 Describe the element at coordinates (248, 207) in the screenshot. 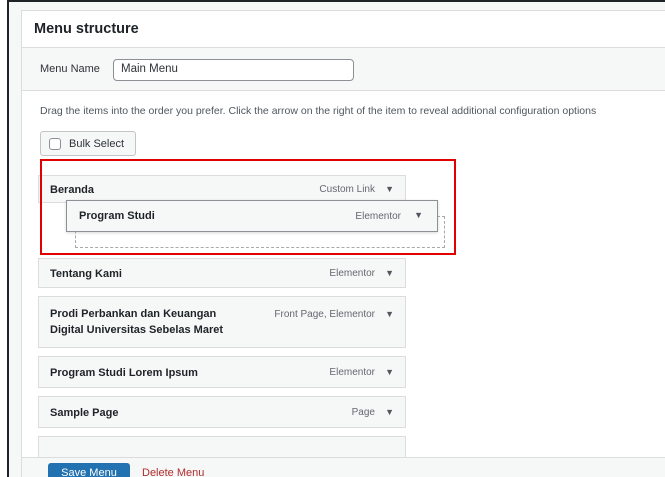

I see `highlight-box` at that location.